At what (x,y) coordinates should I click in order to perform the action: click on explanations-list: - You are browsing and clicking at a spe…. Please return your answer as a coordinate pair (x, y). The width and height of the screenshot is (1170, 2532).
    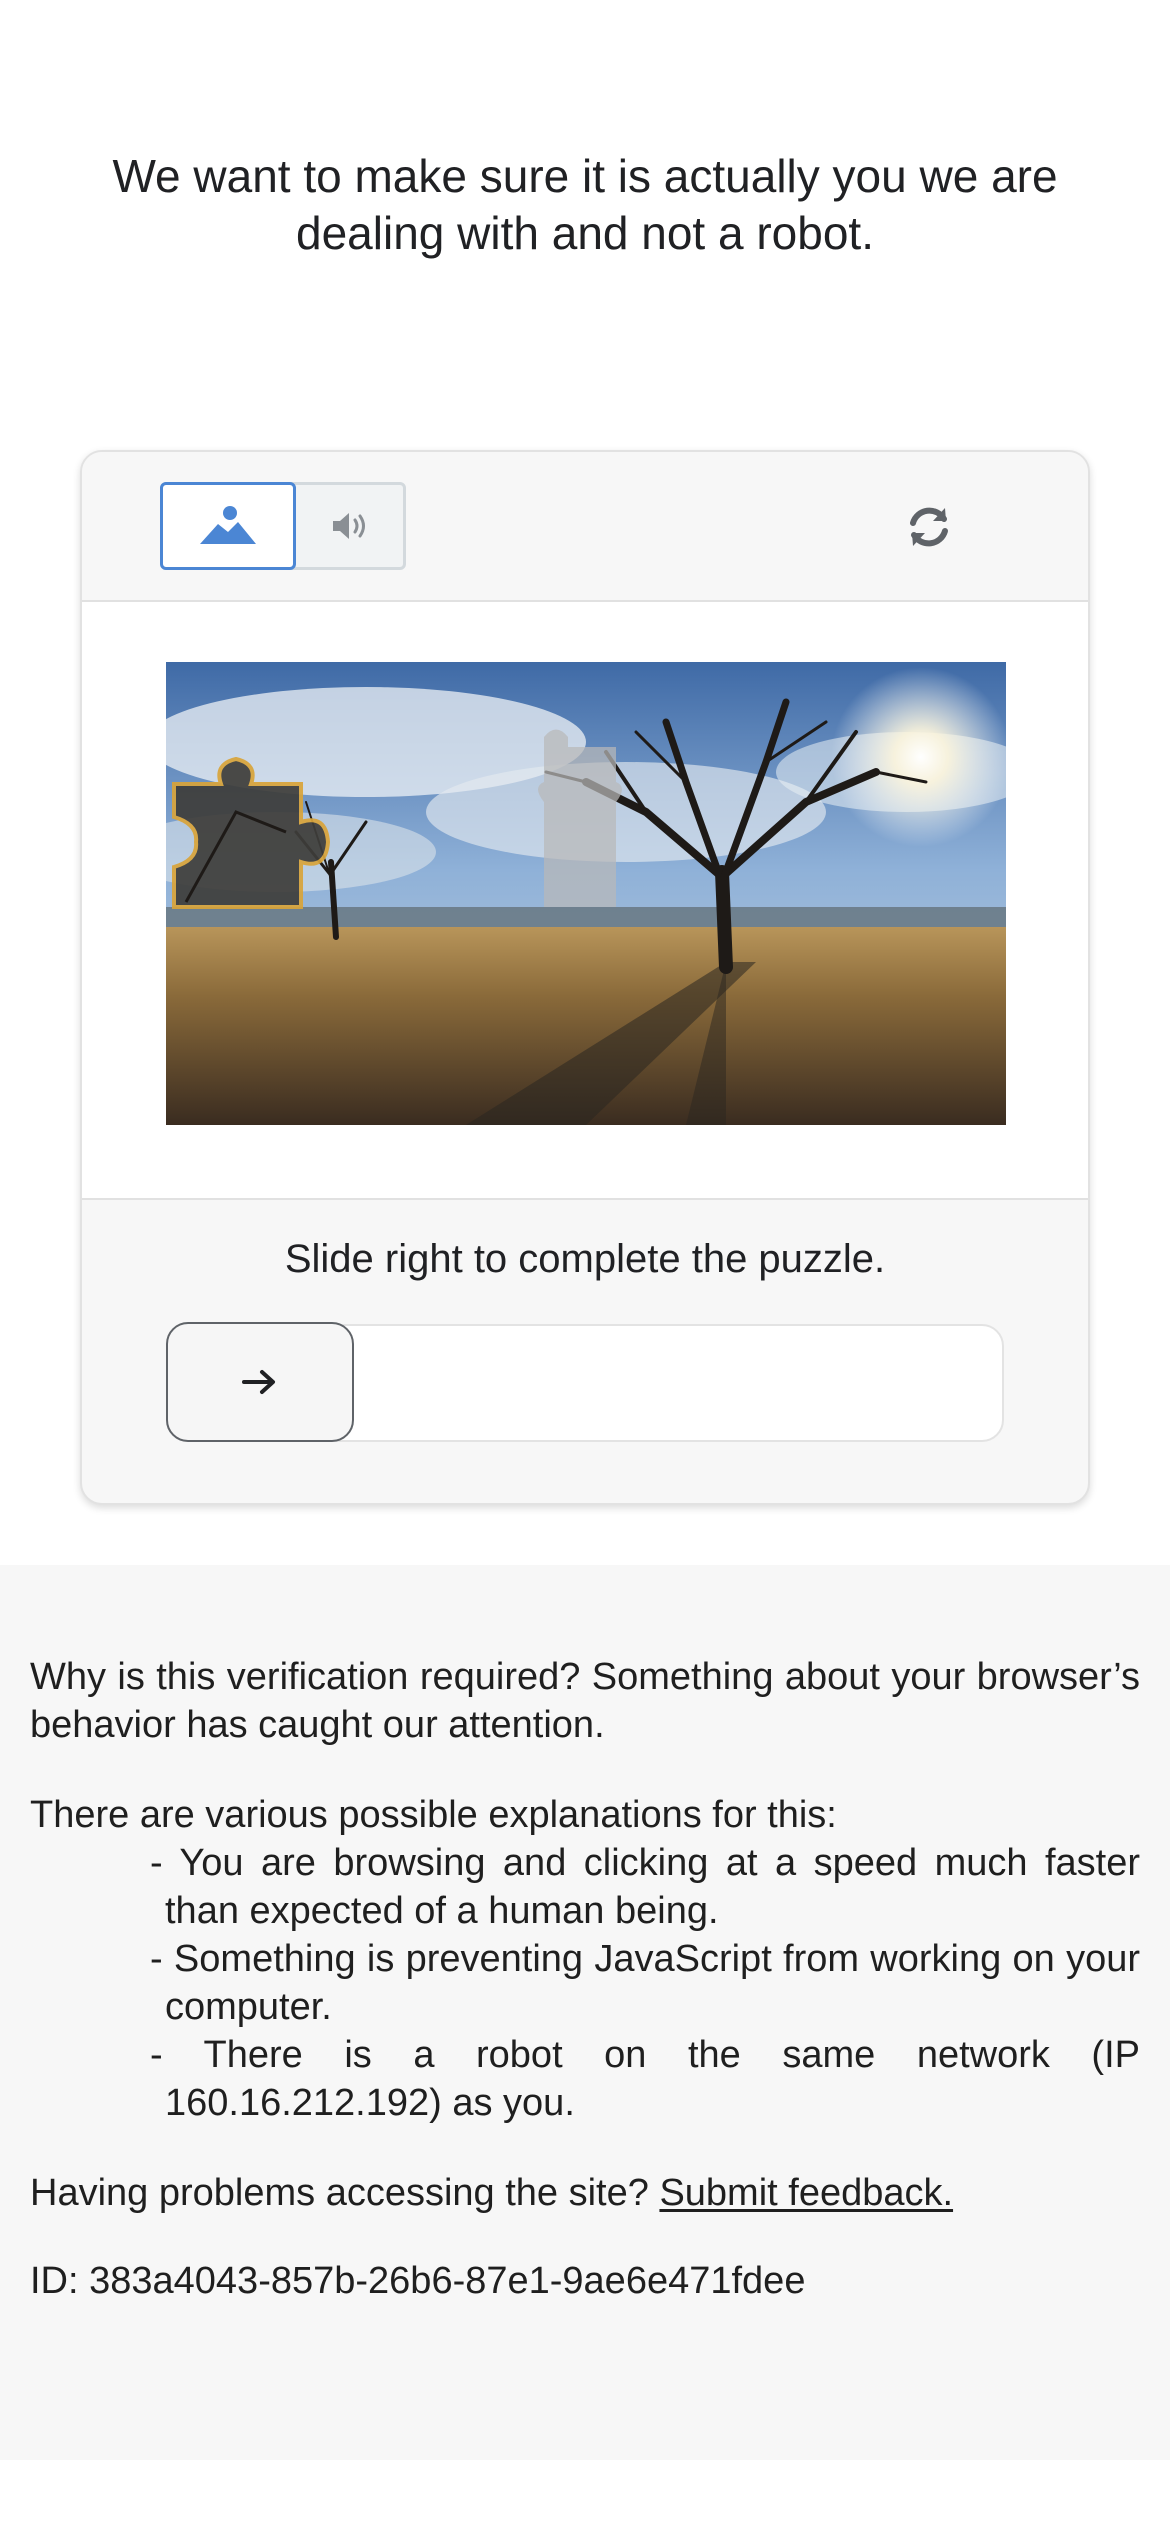
    Looking at the image, I should click on (585, 1983).